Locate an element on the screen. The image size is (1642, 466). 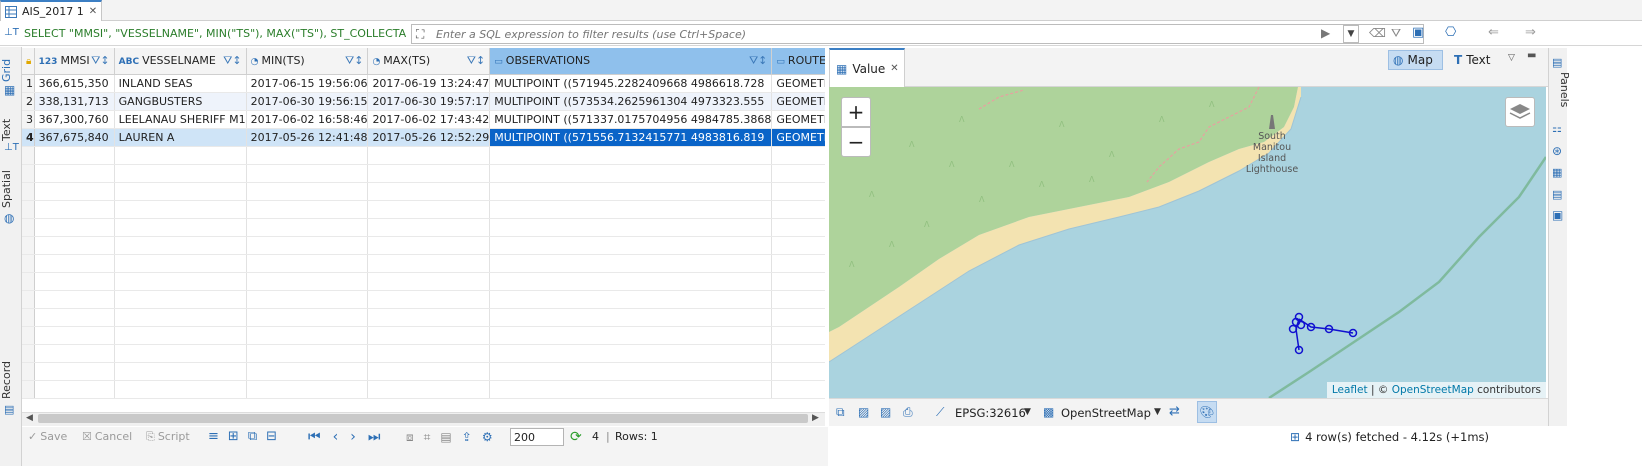
row-number: 2 is located at coordinates (28, 101).